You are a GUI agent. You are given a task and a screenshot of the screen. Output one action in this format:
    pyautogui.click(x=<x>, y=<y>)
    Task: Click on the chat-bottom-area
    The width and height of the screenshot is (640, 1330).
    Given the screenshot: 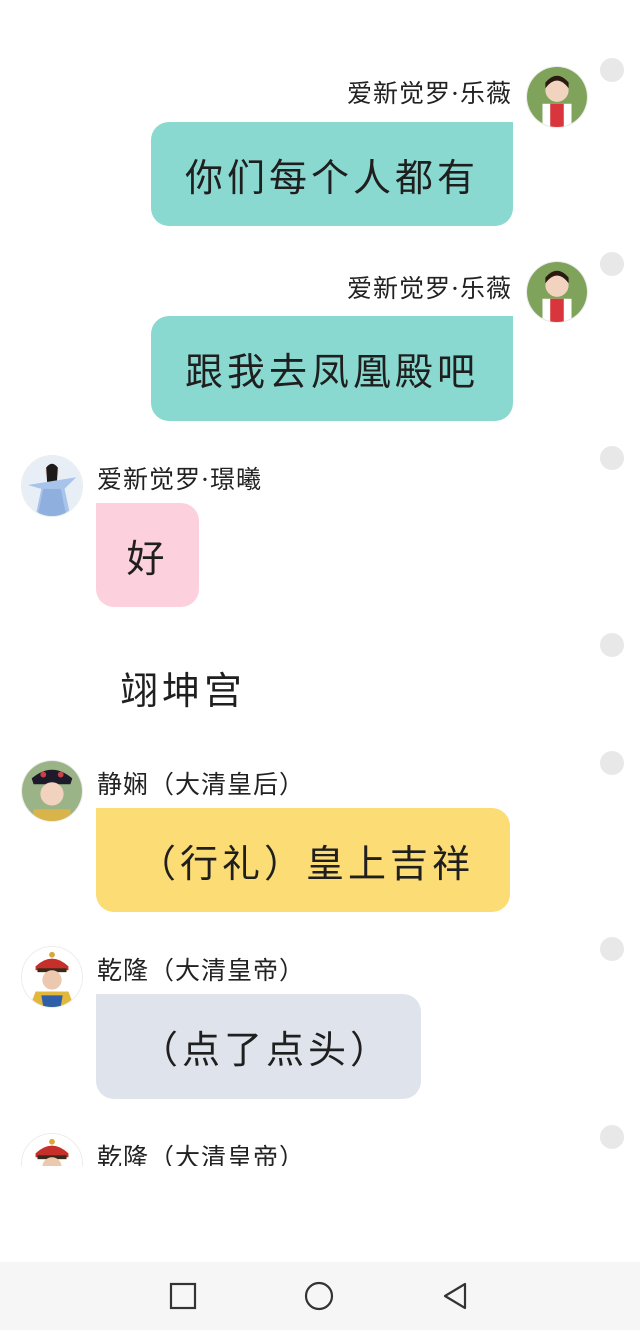 What is the action you would take?
    pyautogui.click(x=320, y=1214)
    